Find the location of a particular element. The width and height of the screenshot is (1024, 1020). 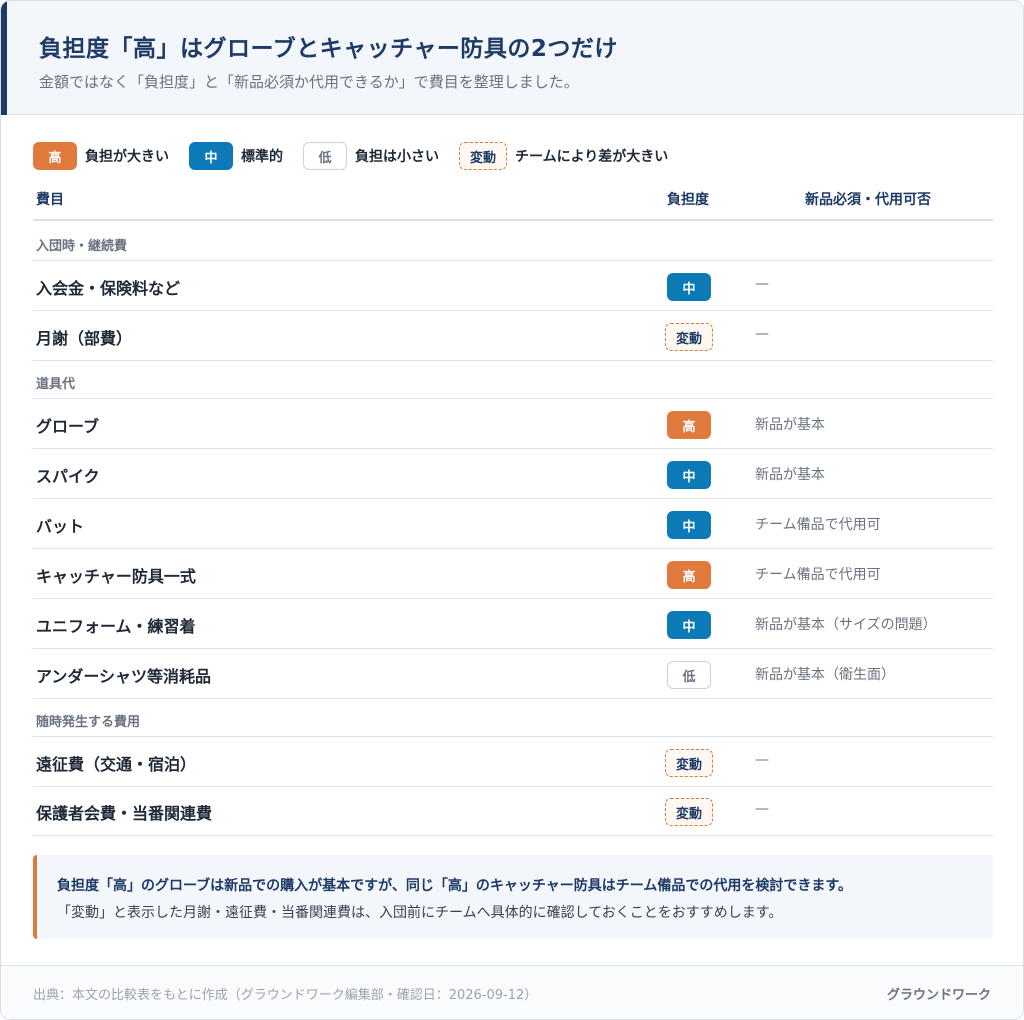

column-header-new-or-substitute: 新品必須・代用可否 is located at coordinates (868, 200).